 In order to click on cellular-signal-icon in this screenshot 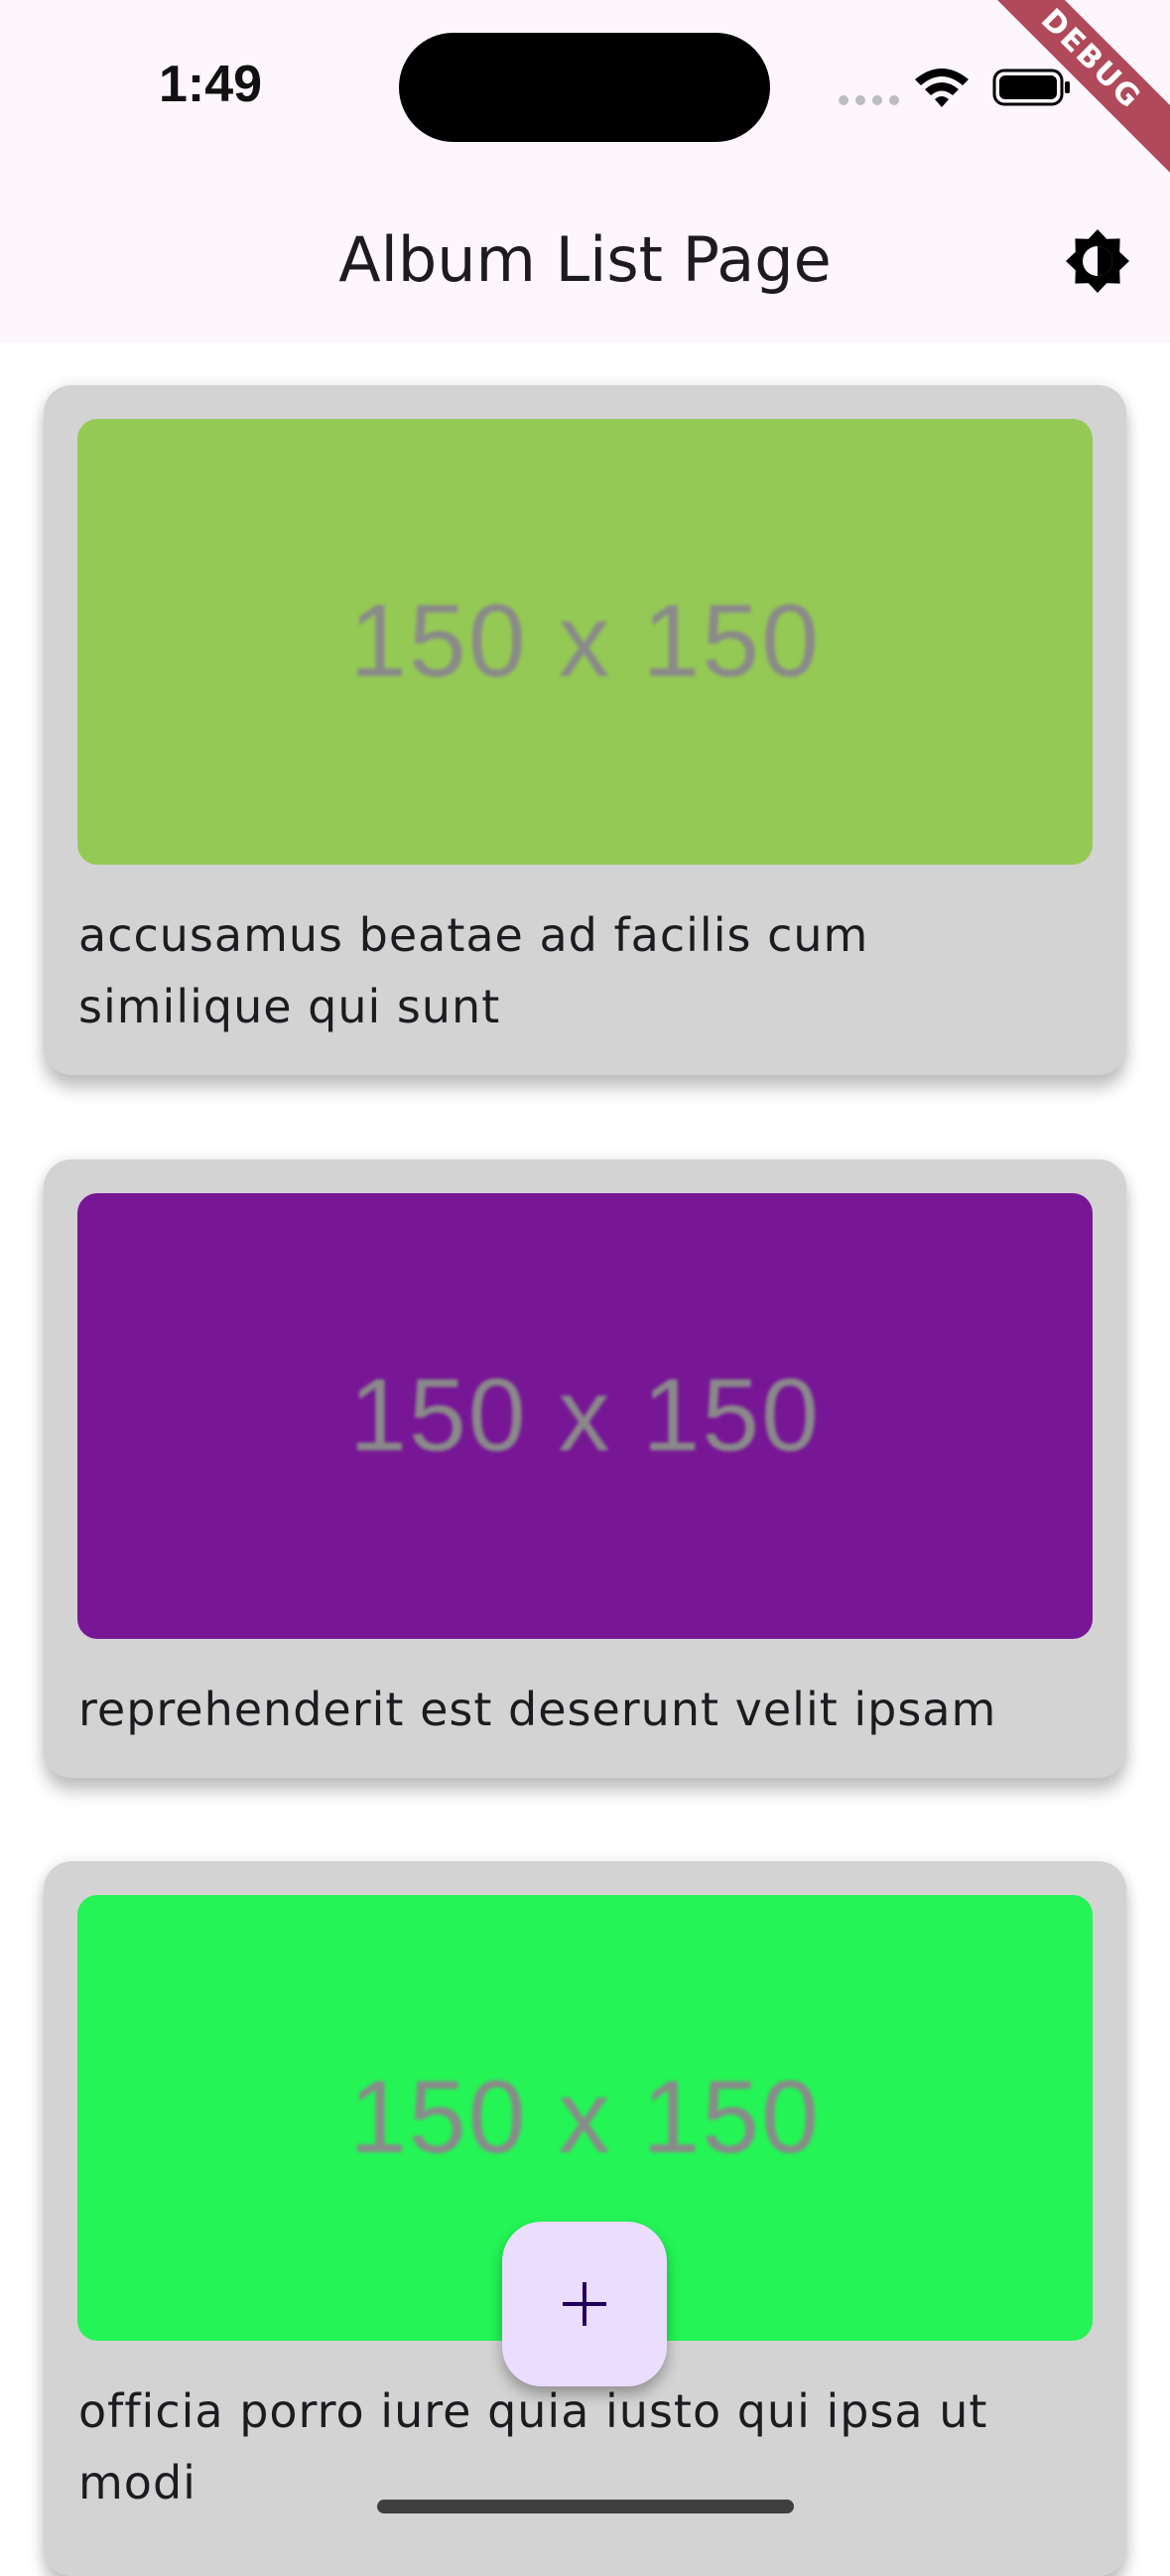, I will do `click(872, 101)`.